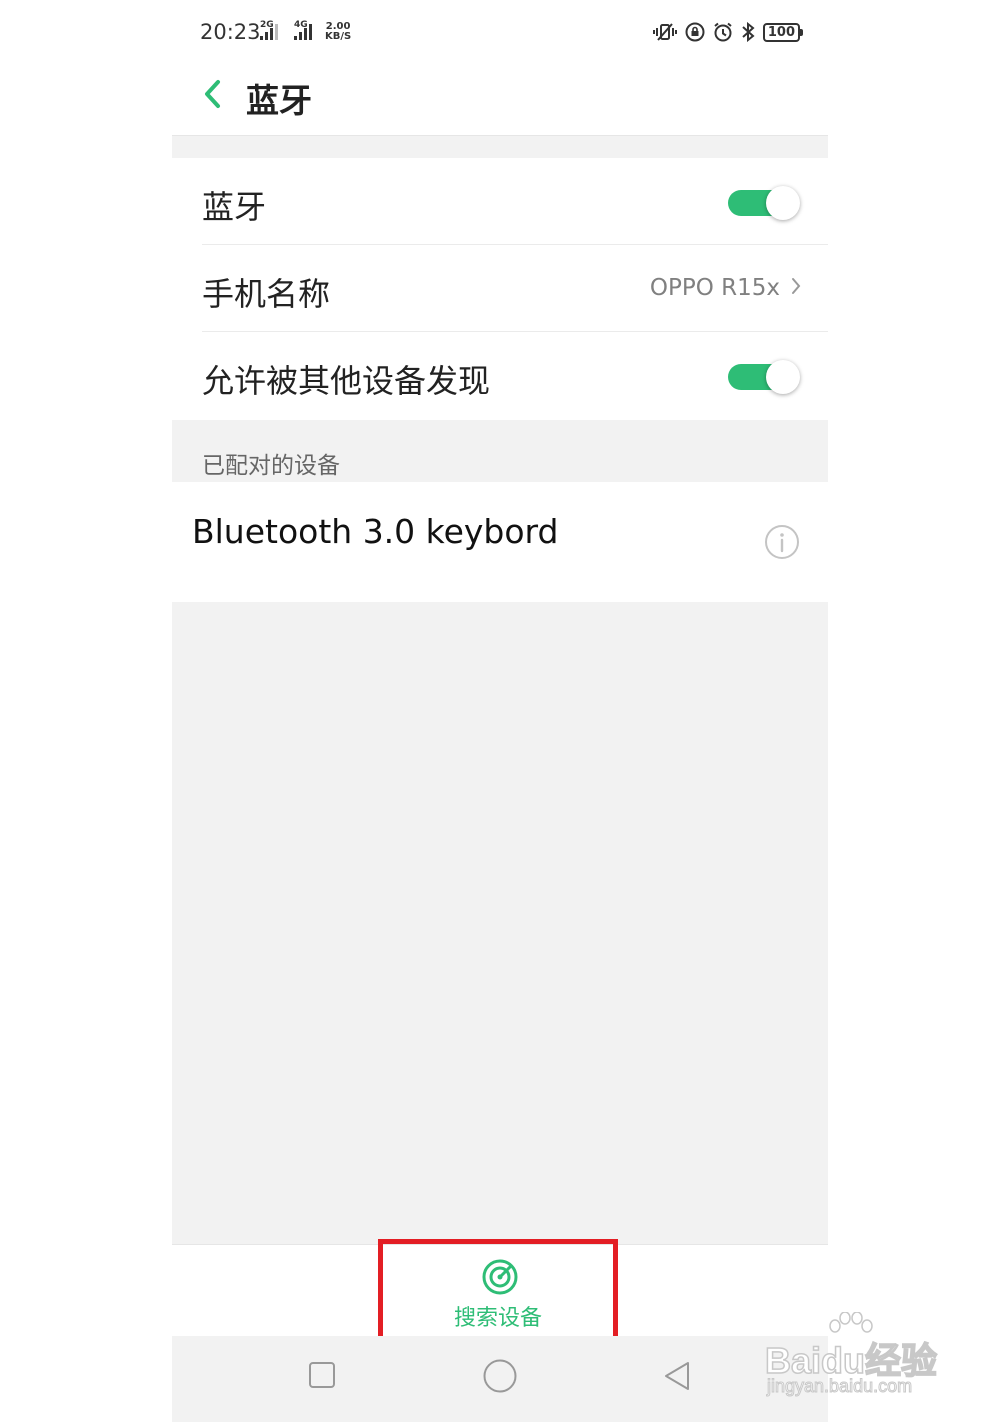 The height and width of the screenshot is (1422, 1000). Describe the element at coordinates (664, 32) in the screenshot. I see `vibrate-icon` at that location.